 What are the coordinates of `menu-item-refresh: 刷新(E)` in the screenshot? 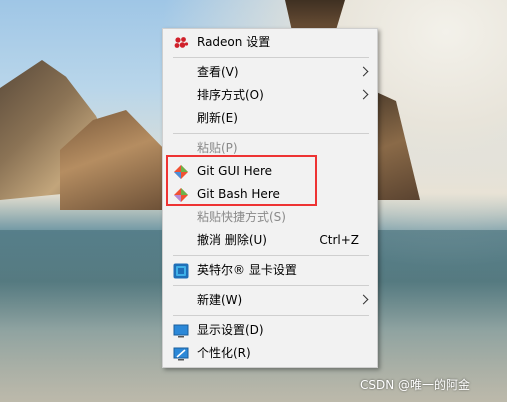 It's located at (270, 118).